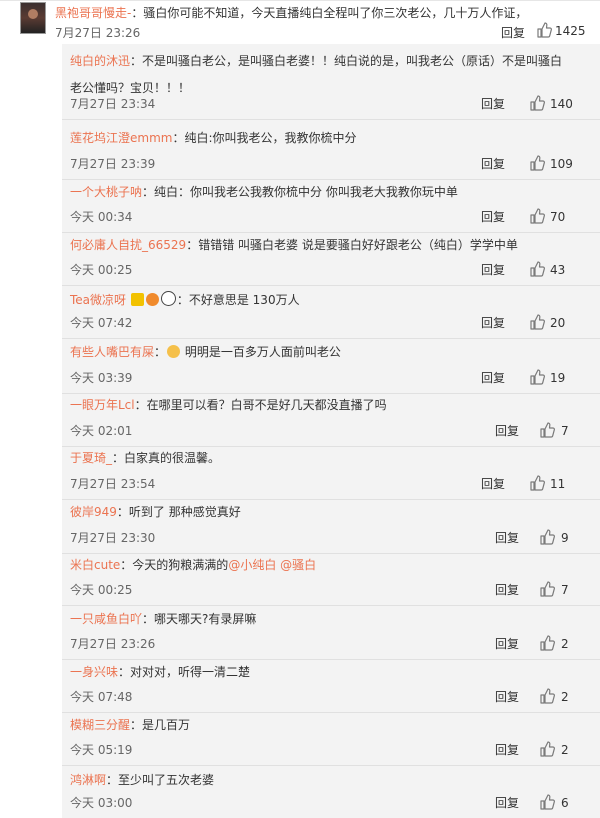 The image size is (600, 818). Describe the element at coordinates (291, 13) in the screenshot. I see `main-comment-text: 黑袍哥哥慢走-：骚白你可能不知道，今天直播纯白全程叫了你三次老公，几十万人作证，` at that location.